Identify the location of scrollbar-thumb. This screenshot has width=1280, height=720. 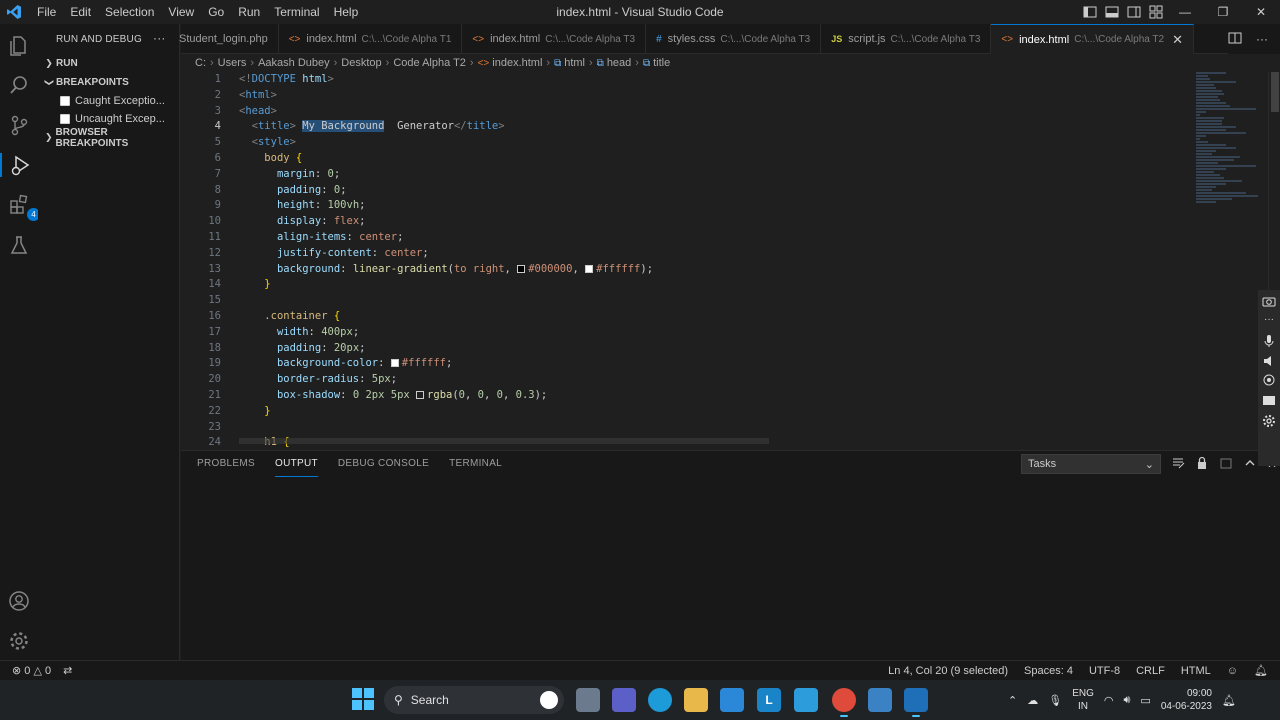
(1275, 92).